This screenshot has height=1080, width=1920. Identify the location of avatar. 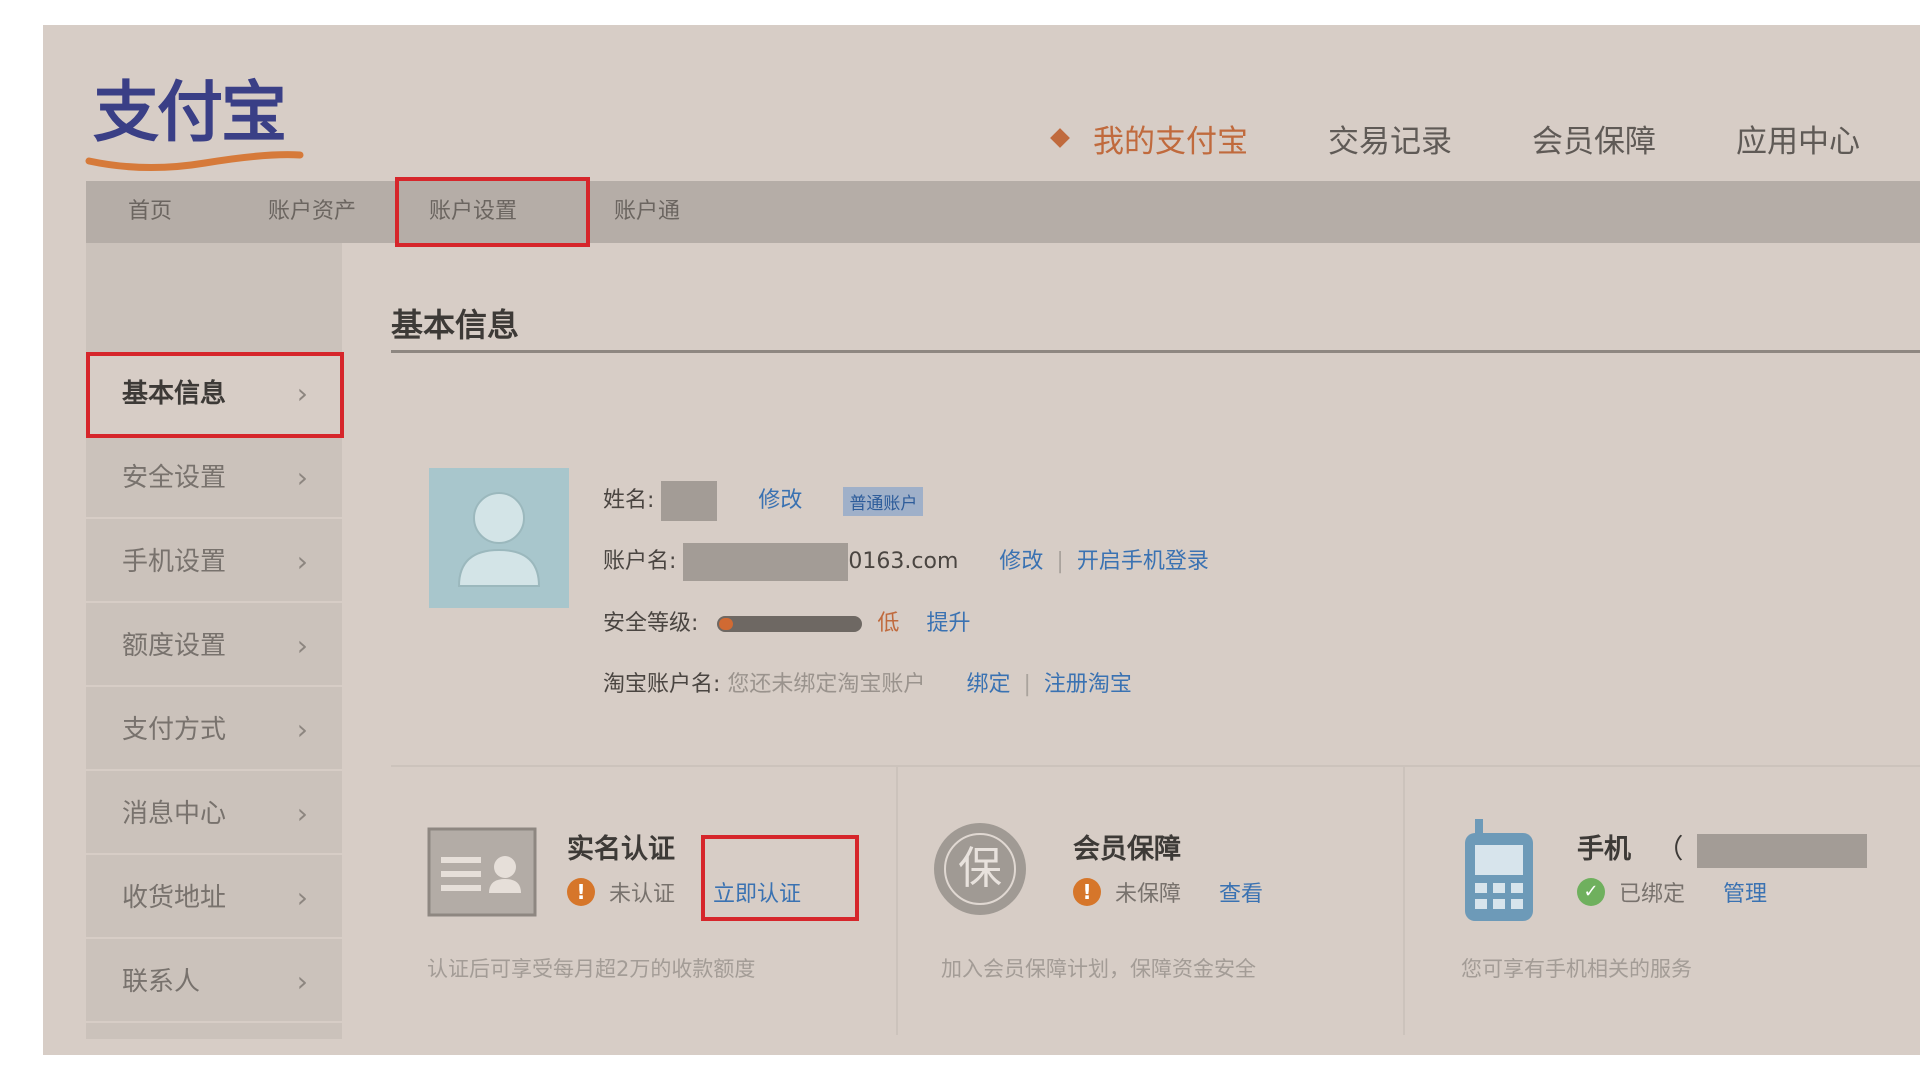
(499, 538).